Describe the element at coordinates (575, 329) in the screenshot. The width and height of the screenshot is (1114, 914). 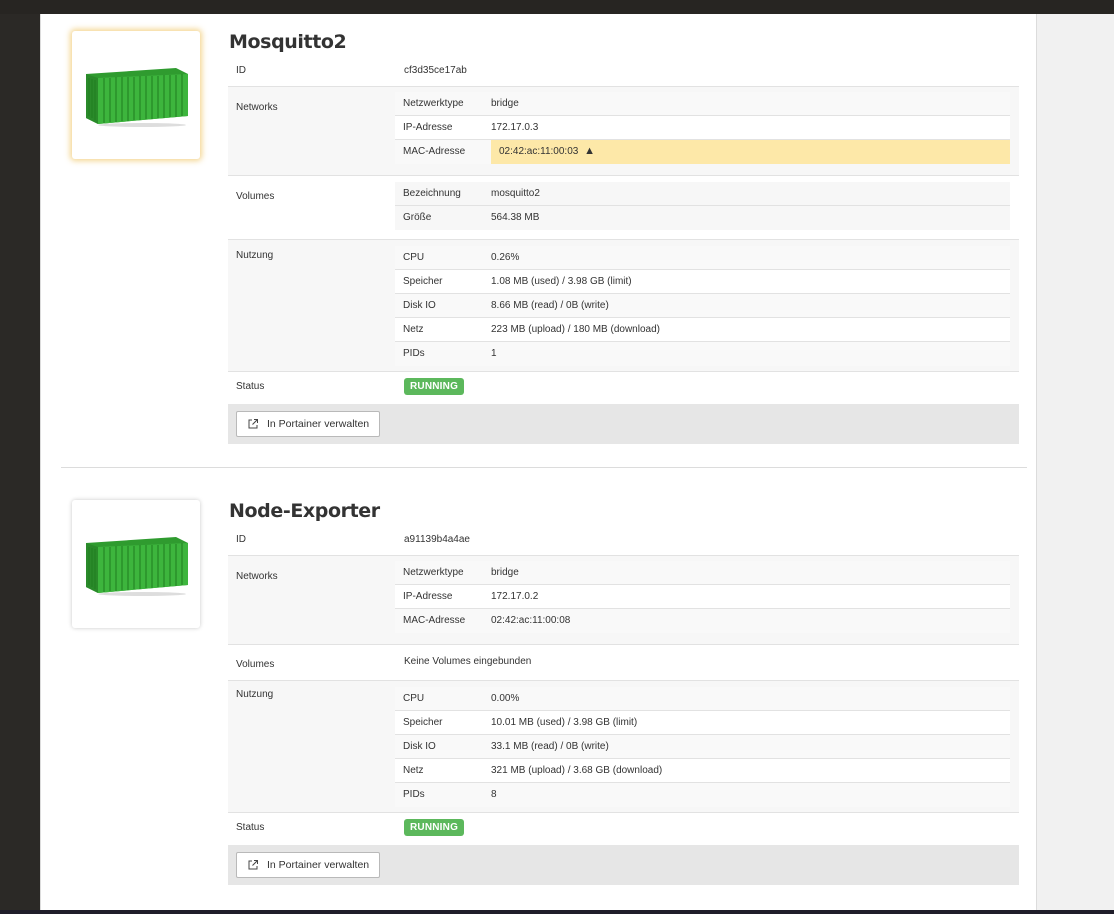
I see `usage-value: 223 MB (upload) / 180 MB (download)` at that location.